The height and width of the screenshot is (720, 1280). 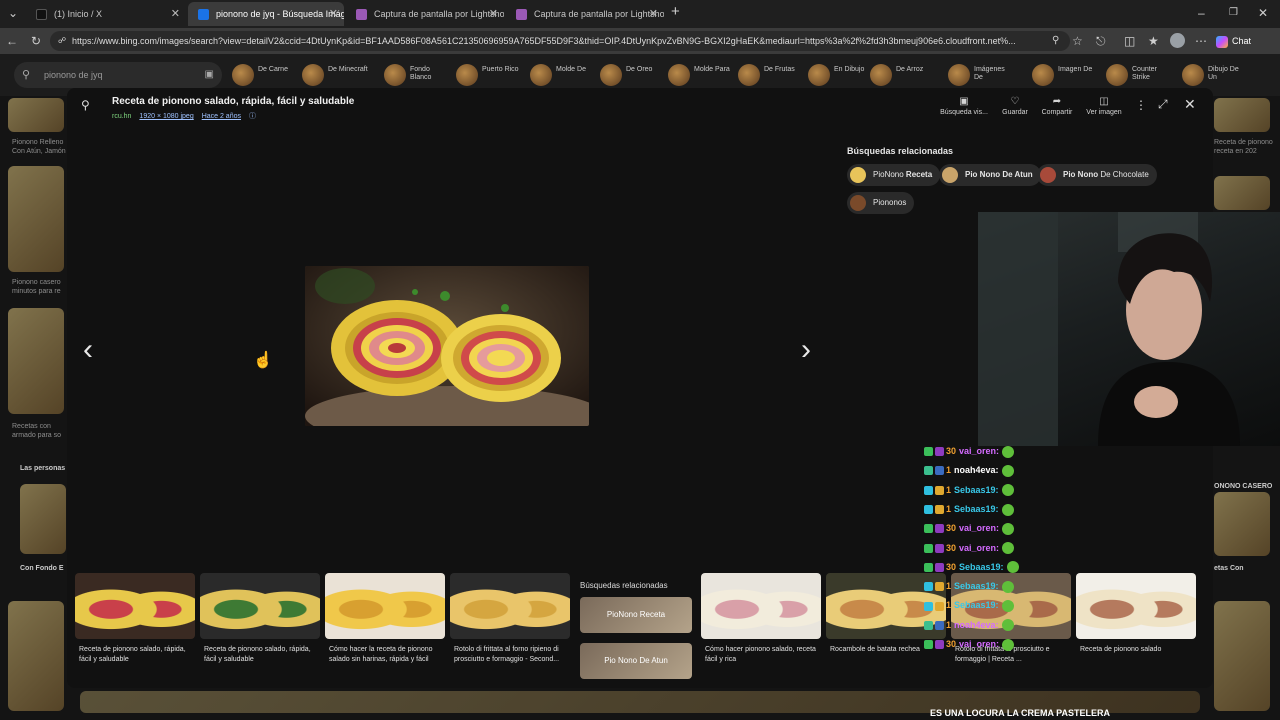 What do you see at coordinates (1129, 41) in the screenshot?
I see `split-screen-icon: ◫` at bounding box center [1129, 41].